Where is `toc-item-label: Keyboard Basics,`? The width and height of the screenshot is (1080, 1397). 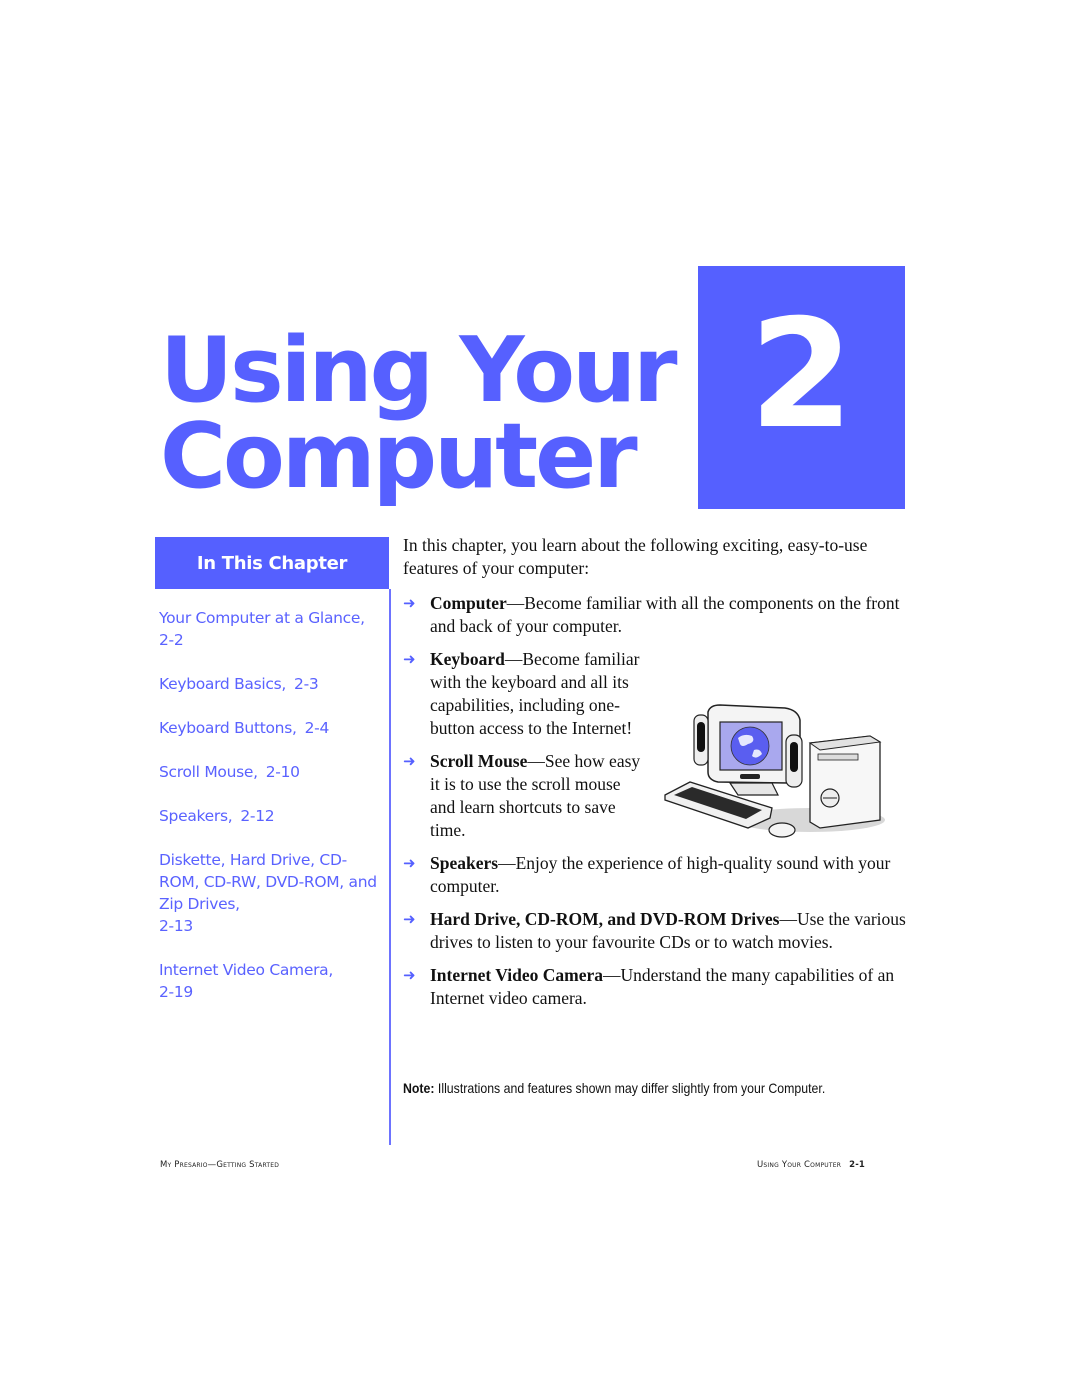 toc-item-label: Keyboard Basics, is located at coordinates (223, 684).